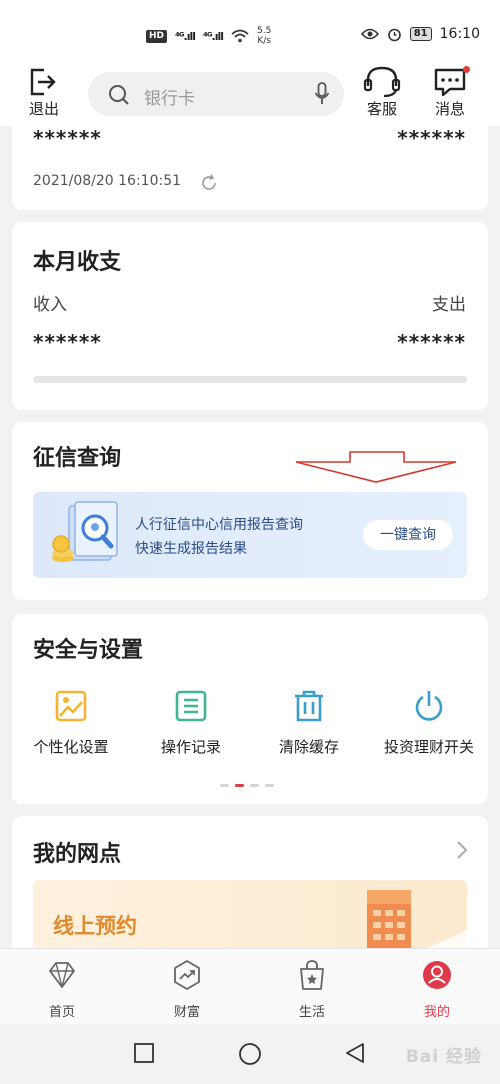 This screenshot has height=1084, width=500. I want to click on tab-label: 首页, so click(61, 1012).